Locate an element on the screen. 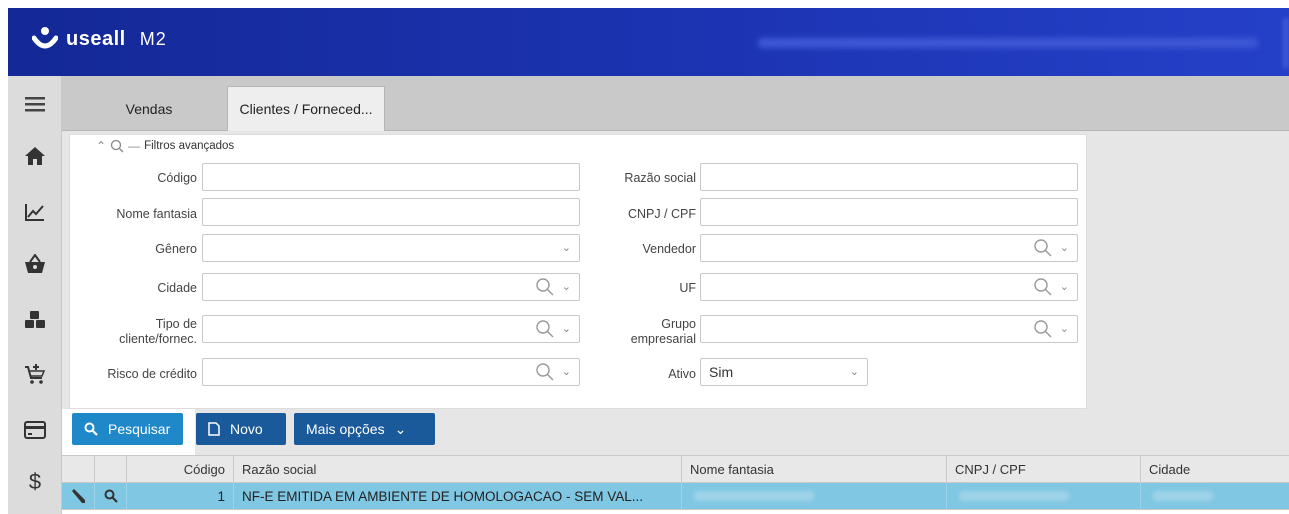  header-view-col is located at coordinates (111, 469).